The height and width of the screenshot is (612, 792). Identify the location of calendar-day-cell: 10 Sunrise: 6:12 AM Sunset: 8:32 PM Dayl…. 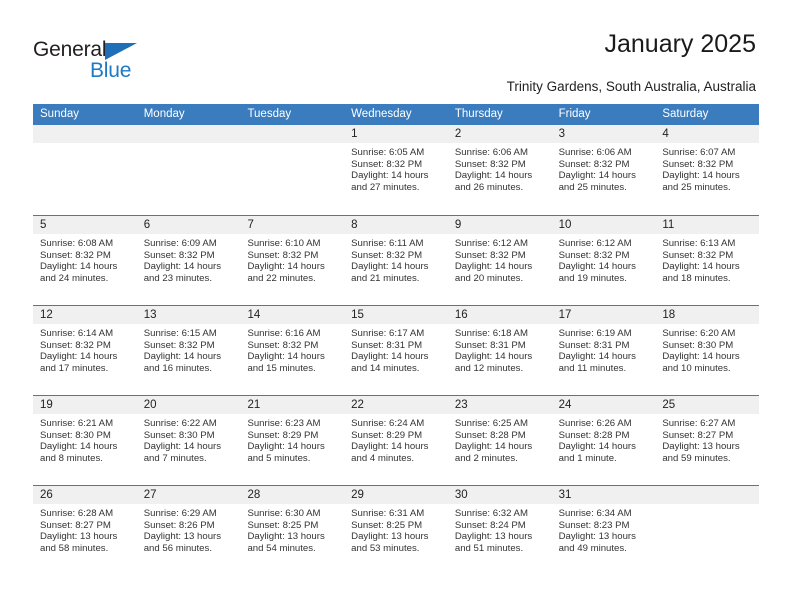
(603, 260).